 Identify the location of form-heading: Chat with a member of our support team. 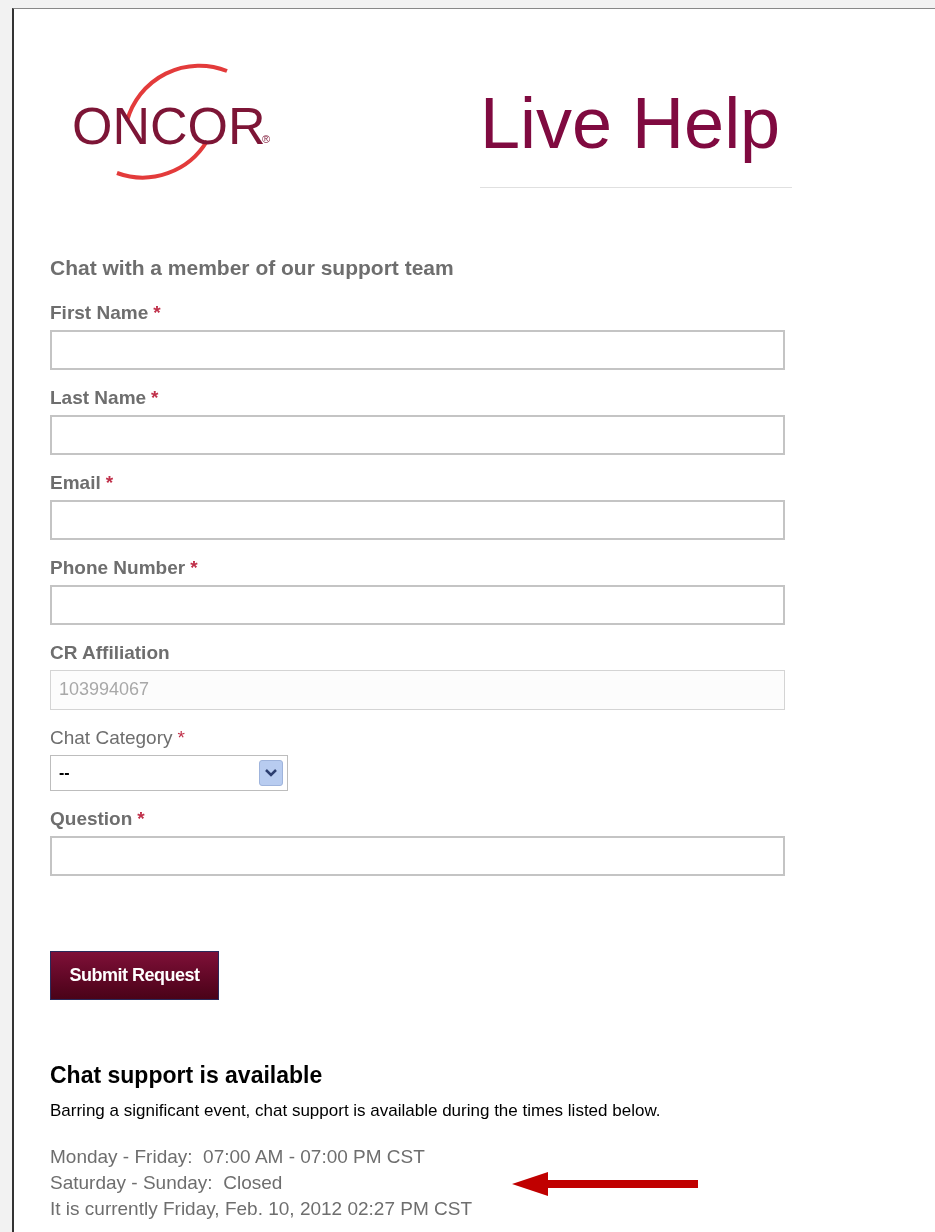
(252, 268).